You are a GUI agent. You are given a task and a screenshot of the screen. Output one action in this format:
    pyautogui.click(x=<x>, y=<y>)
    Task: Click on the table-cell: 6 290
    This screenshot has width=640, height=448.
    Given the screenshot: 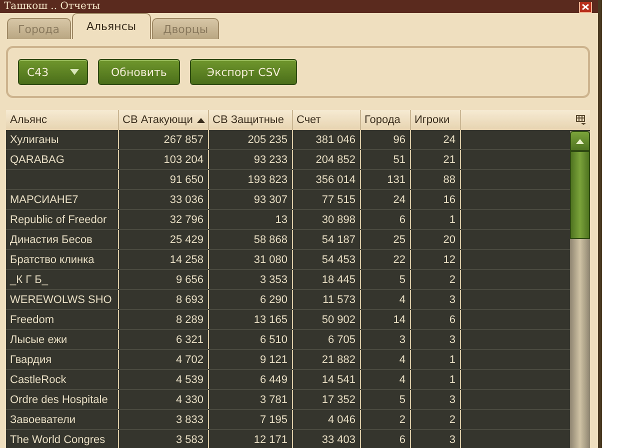 What is the action you would take?
    pyautogui.click(x=250, y=300)
    